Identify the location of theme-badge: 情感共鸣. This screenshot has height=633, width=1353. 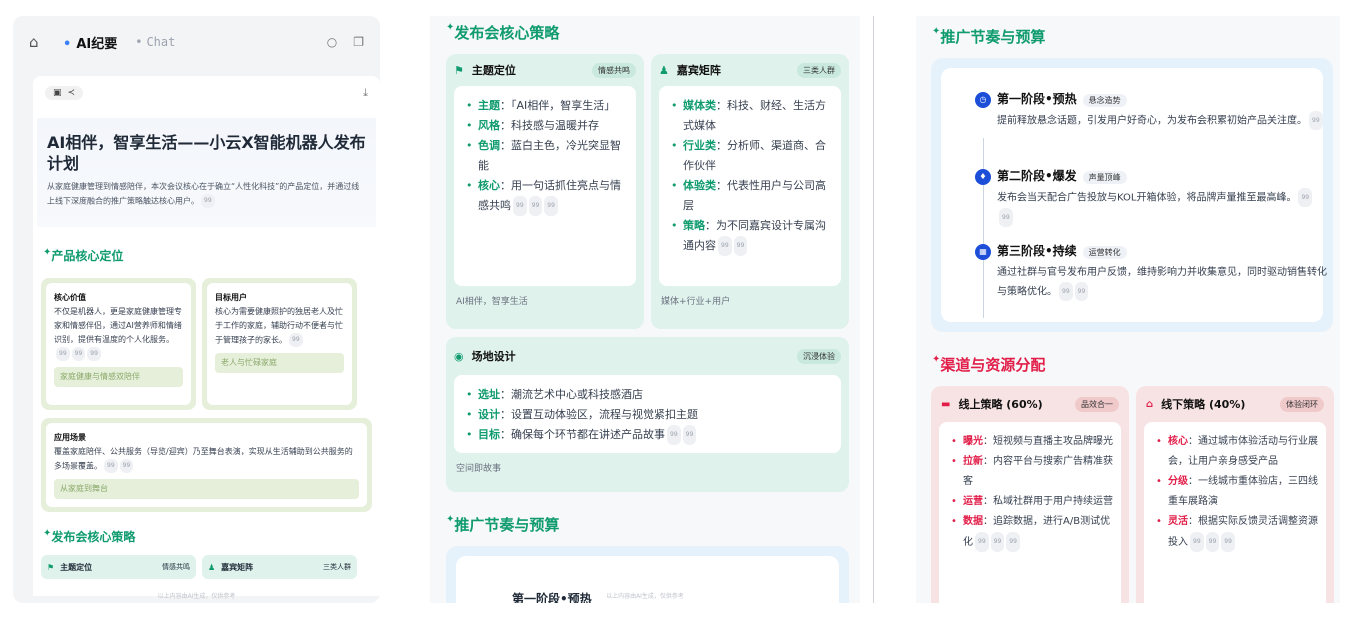
(614, 70).